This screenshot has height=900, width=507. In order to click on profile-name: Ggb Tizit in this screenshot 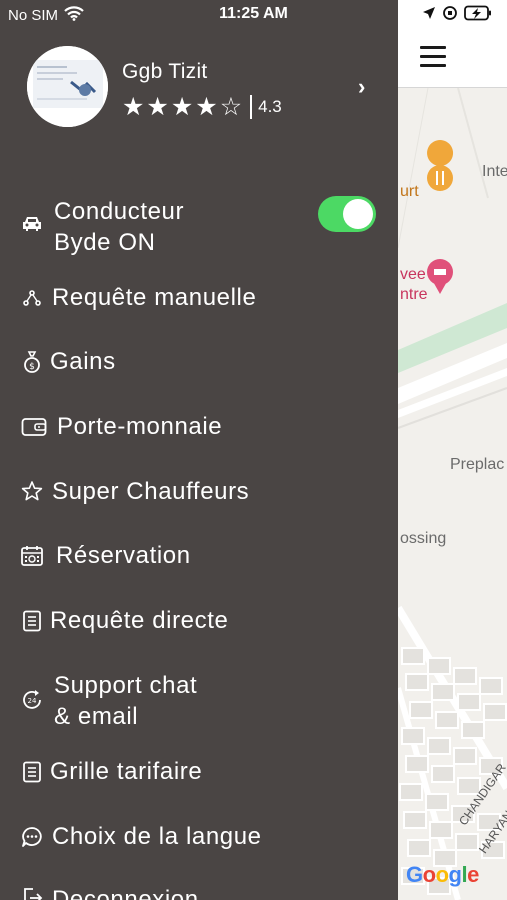, I will do `click(165, 72)`.